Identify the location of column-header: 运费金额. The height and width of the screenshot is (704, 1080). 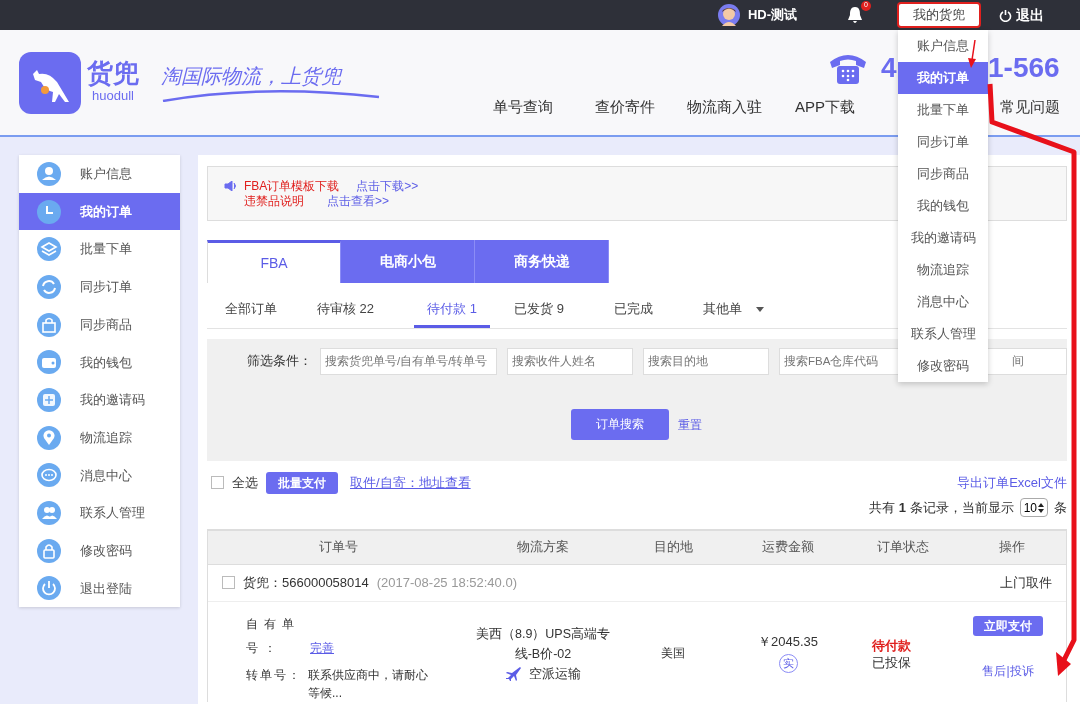
(788, 547).